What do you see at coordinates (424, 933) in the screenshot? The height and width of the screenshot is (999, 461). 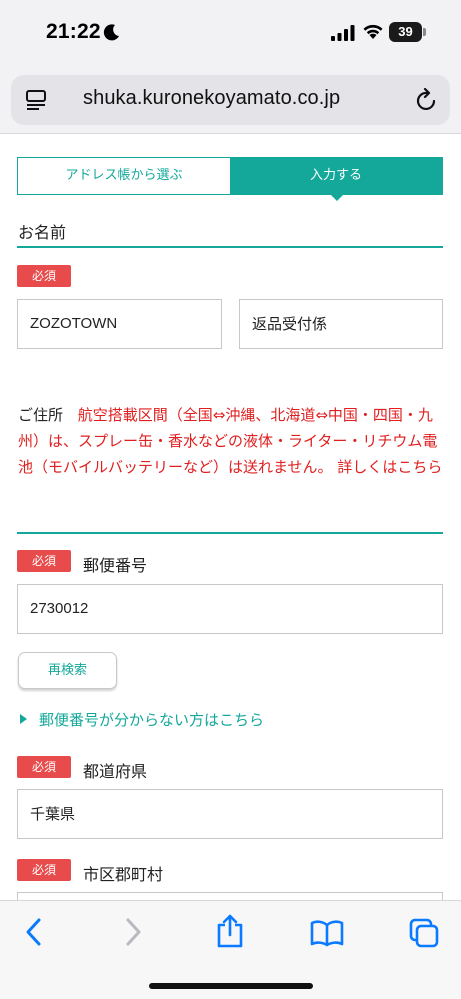 I see `tabs-icon` at bounding box center [424, 933].